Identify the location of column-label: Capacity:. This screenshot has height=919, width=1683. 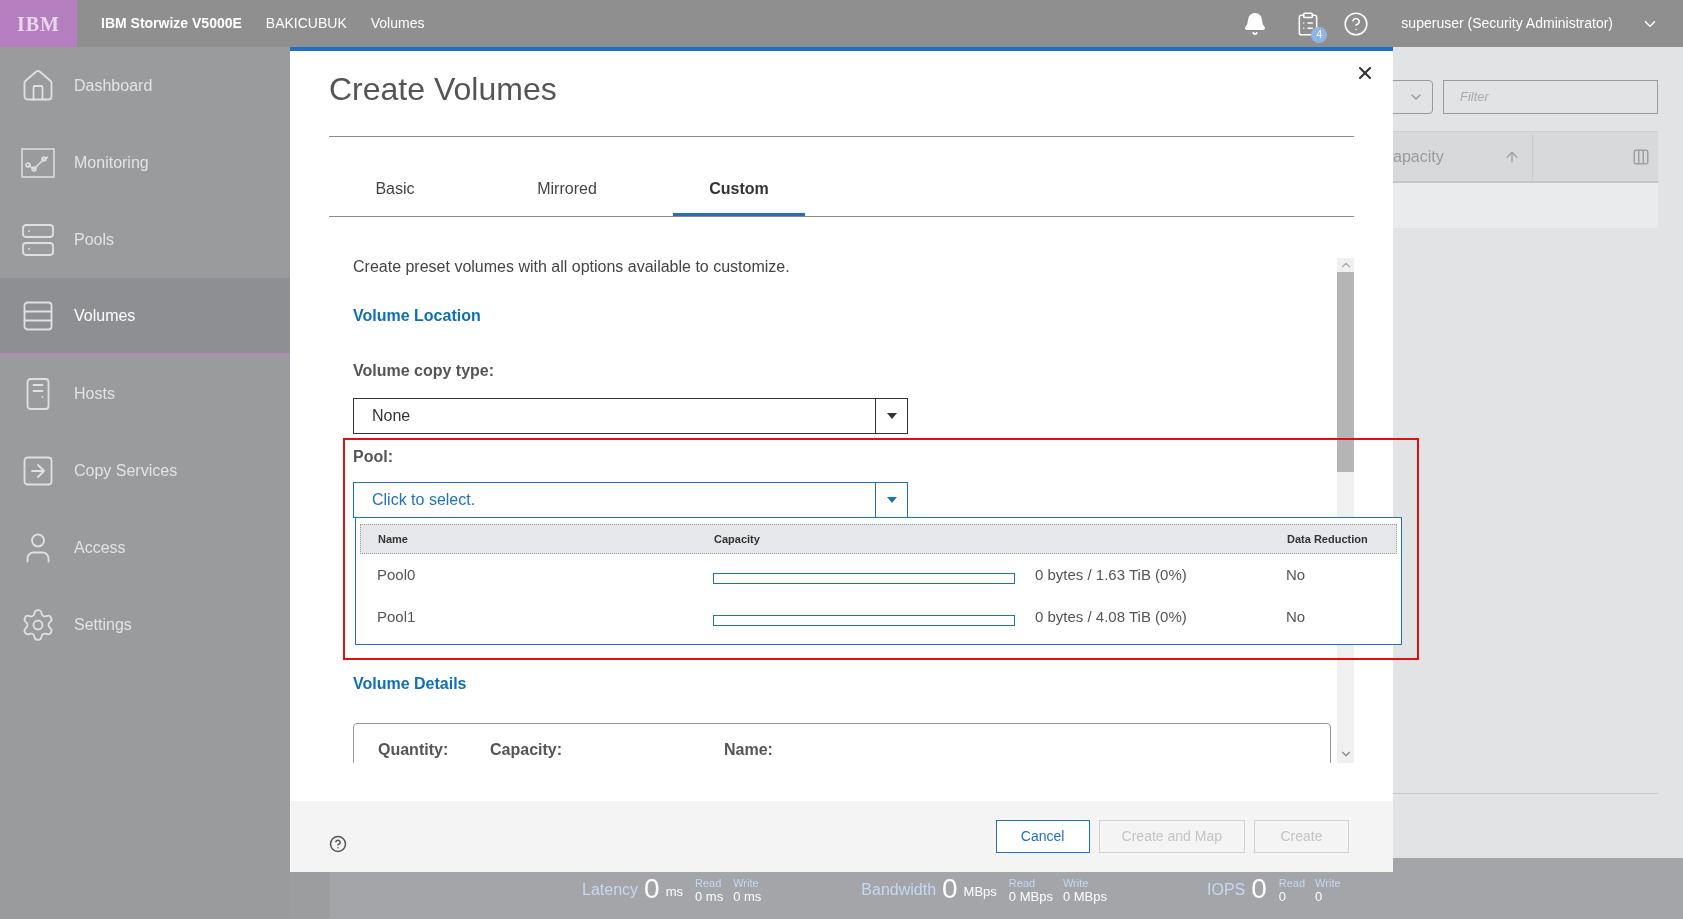
(527, 750).